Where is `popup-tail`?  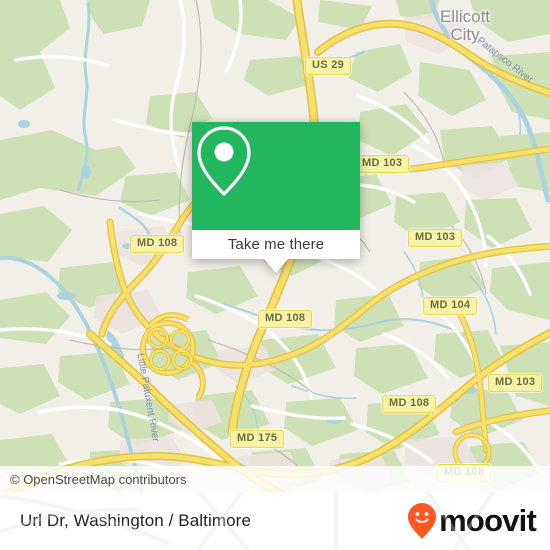 popup-tail is located at coordinates (276, 266).